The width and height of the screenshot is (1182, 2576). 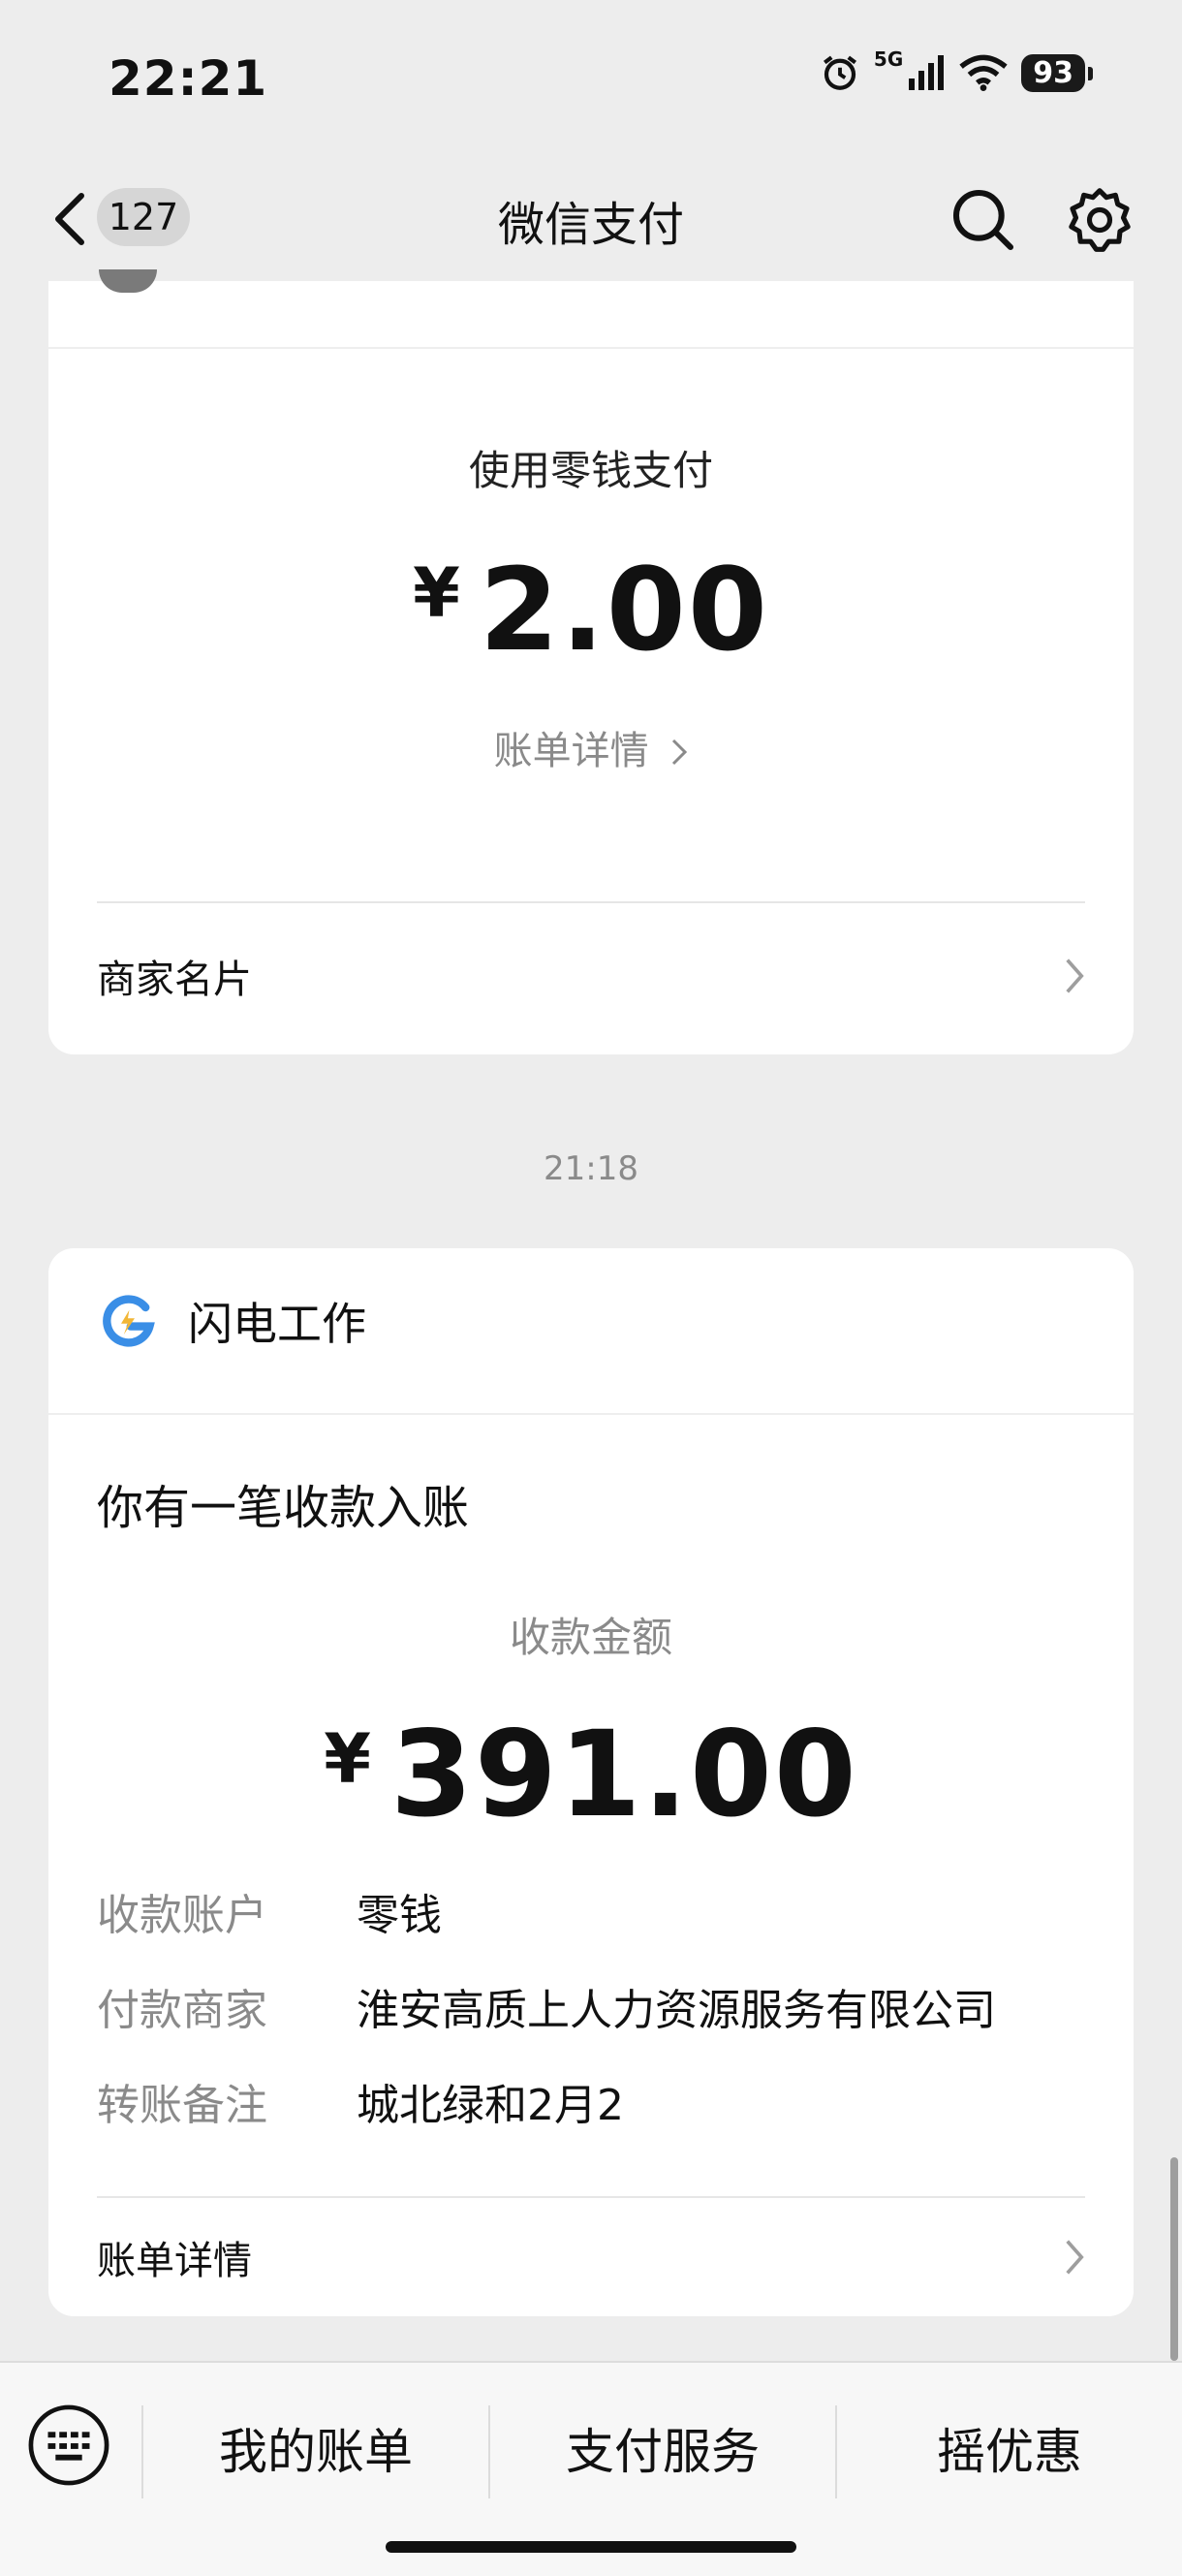 I want to click on search-icon, so click(x=983, y=220).